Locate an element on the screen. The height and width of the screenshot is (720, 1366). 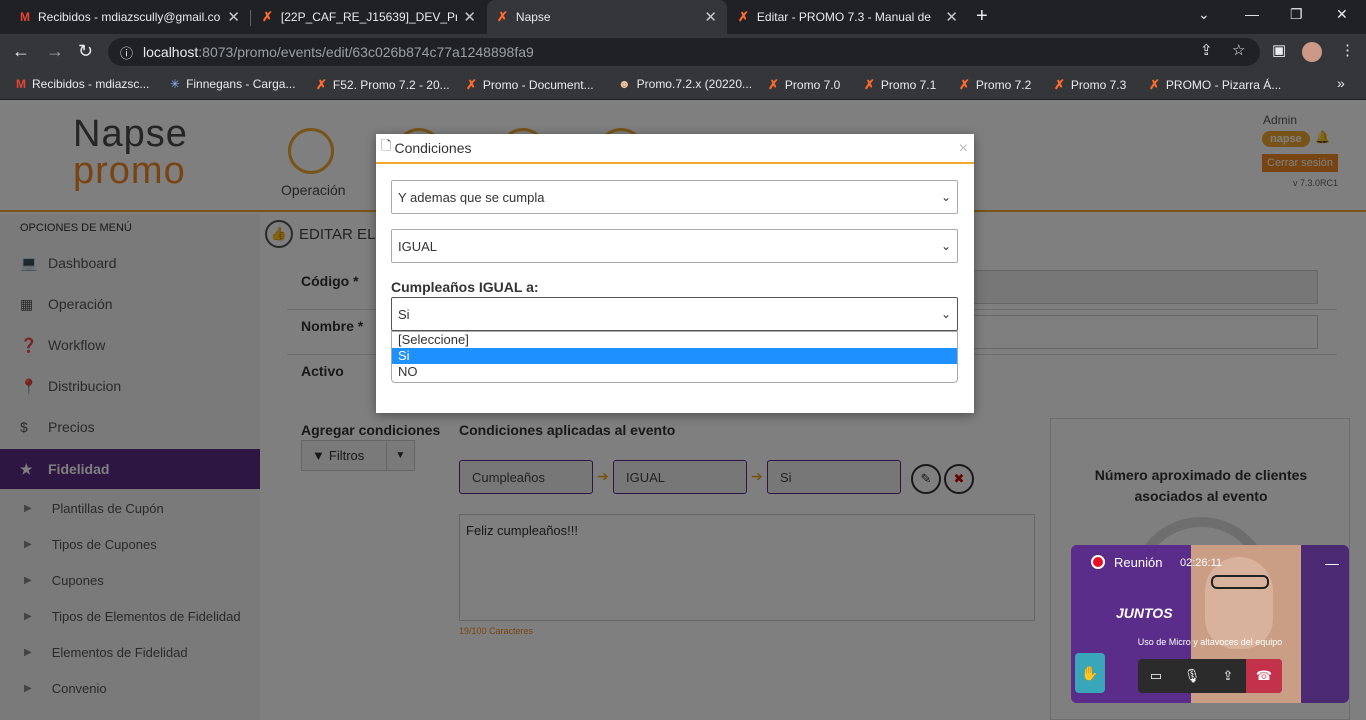
dropdown-option-si: Si is located at coordinates (674, 356).